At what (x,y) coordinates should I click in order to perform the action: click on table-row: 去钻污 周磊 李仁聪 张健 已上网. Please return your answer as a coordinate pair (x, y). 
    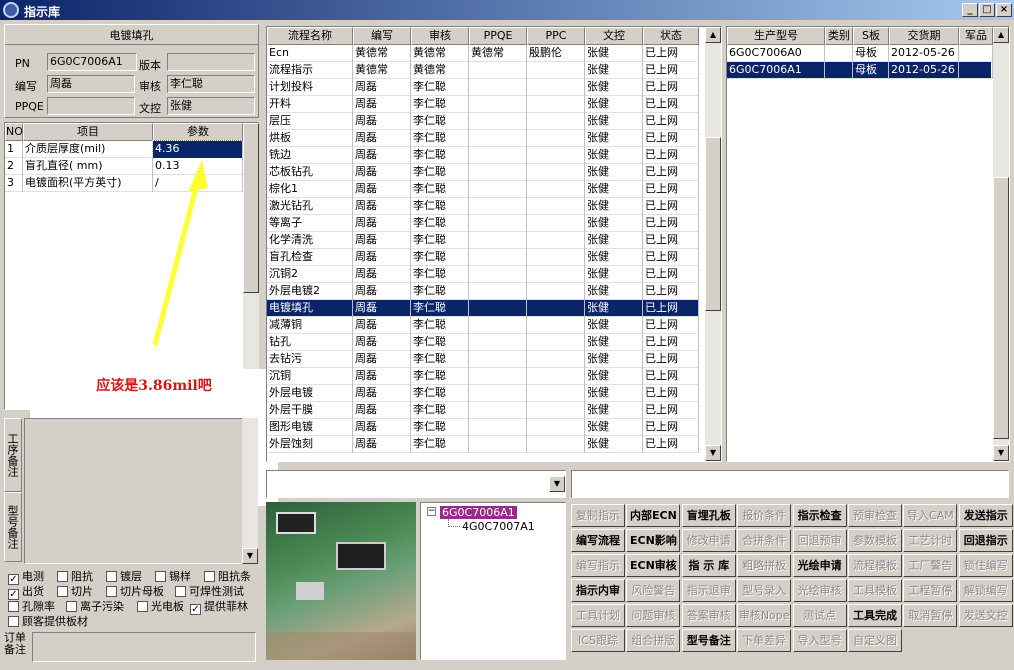
    Looking at the image, I should click on (483, 359).